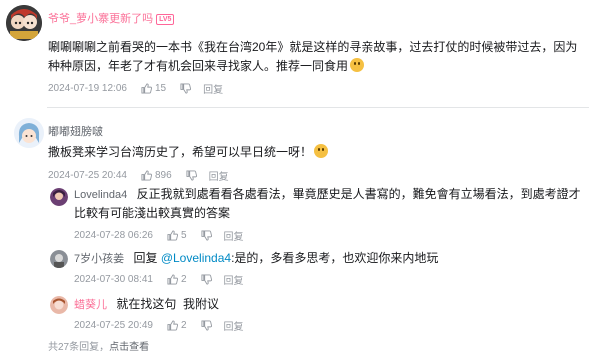 Image resolution: width=589 pixels, height=362 pixels. I want to click on reply-meta: 2024-07-30 08:41 2 回复, so click(159, 279).